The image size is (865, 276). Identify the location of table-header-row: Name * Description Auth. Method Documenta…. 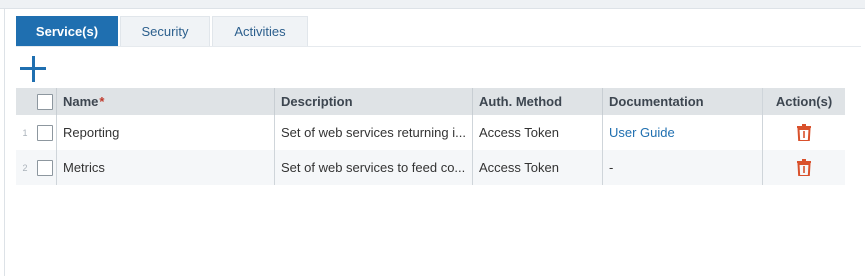
(430, 101).